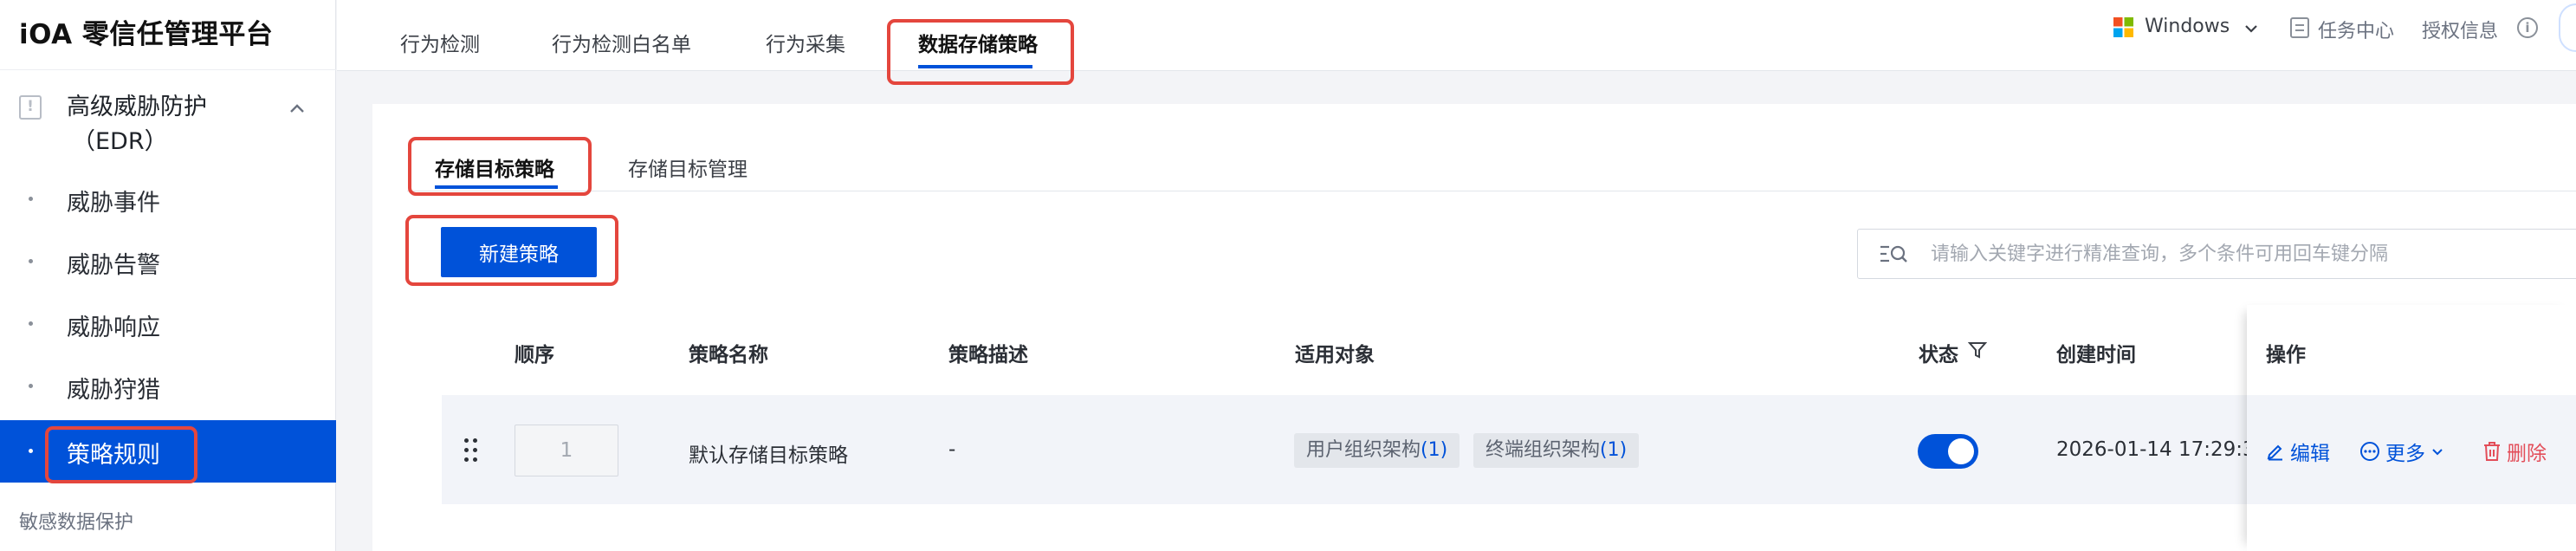  Describe the element at coordinates (2527, 454) in the screenshot. I see `delete-label: 删除` at that location.